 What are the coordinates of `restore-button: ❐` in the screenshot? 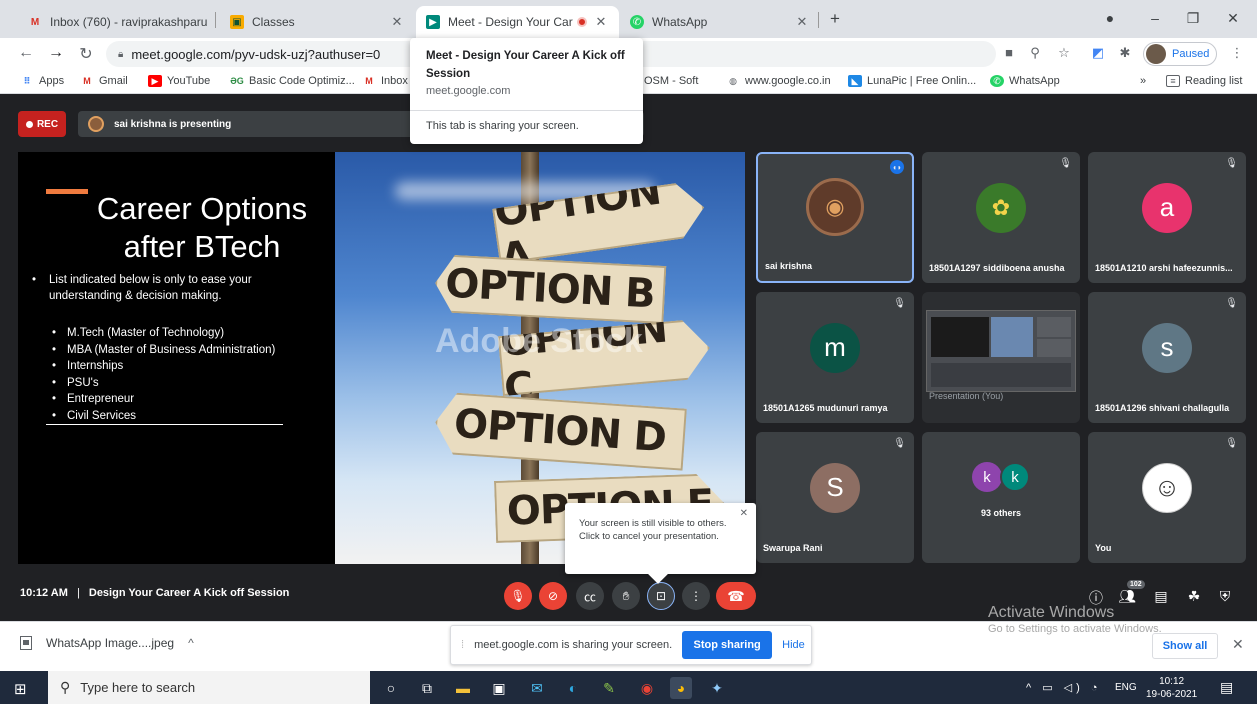 It's located at (1193, 18).